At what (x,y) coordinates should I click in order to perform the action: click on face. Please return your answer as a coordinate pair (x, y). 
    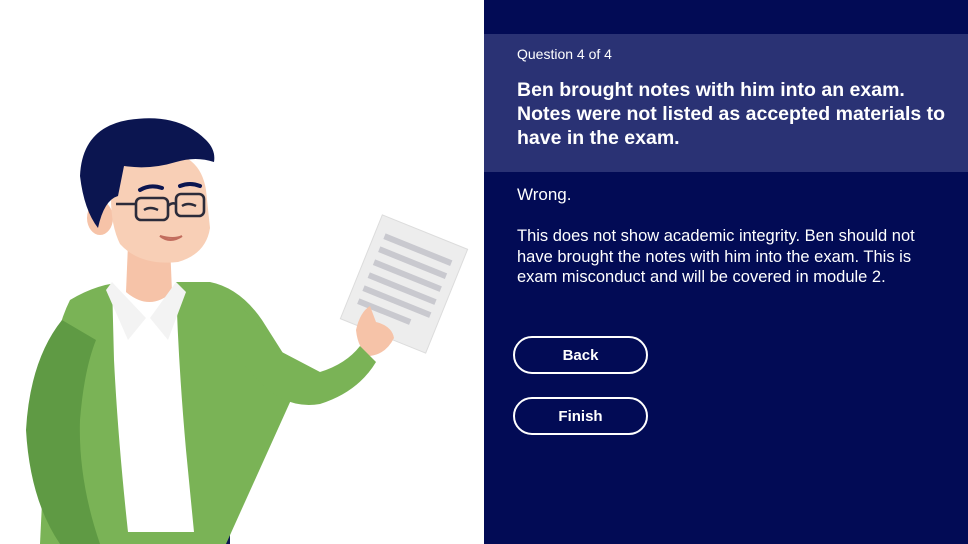
    Looking at the image, I should click on (160, 207).